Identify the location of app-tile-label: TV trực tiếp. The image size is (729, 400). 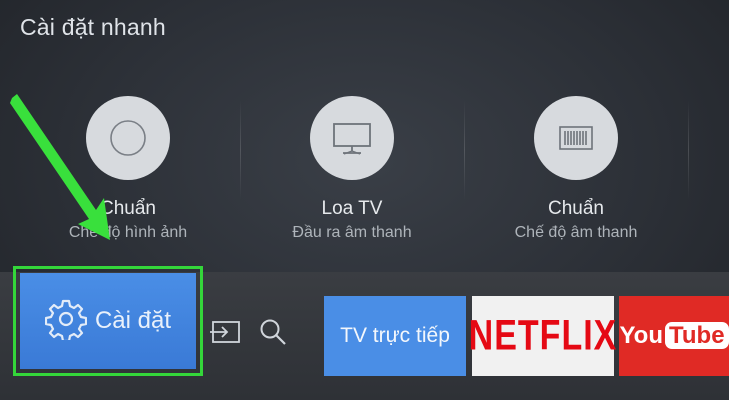
(395, 335).